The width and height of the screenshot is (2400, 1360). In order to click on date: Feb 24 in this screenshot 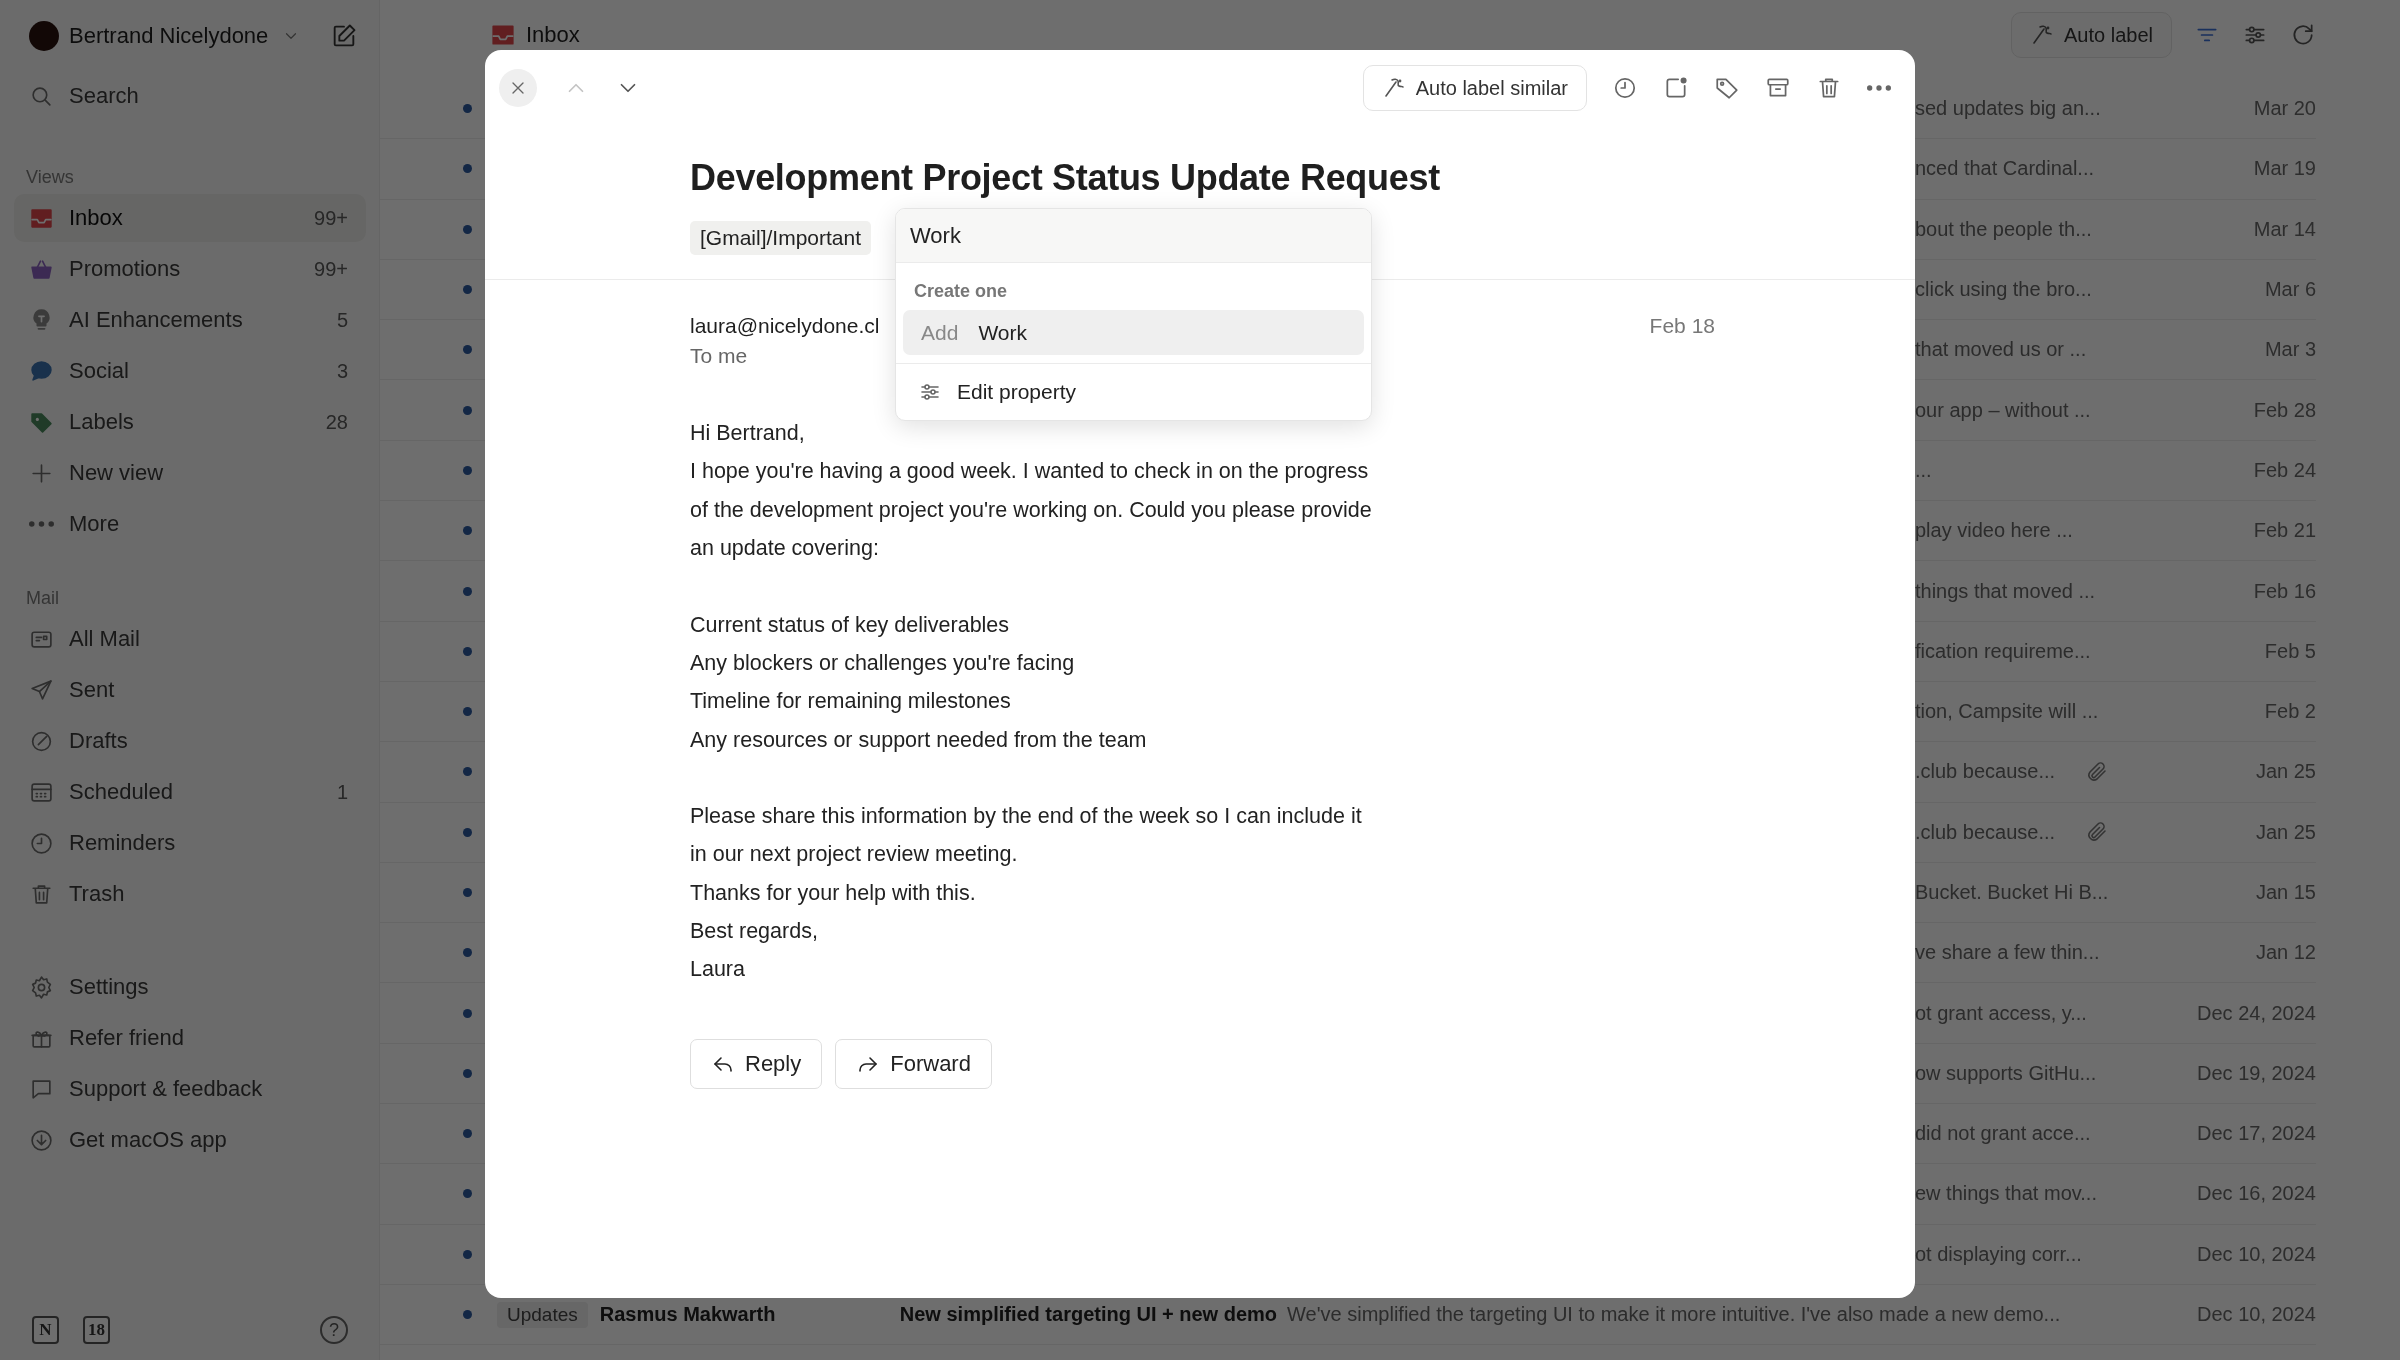, I will do `click(2284, 470)`.